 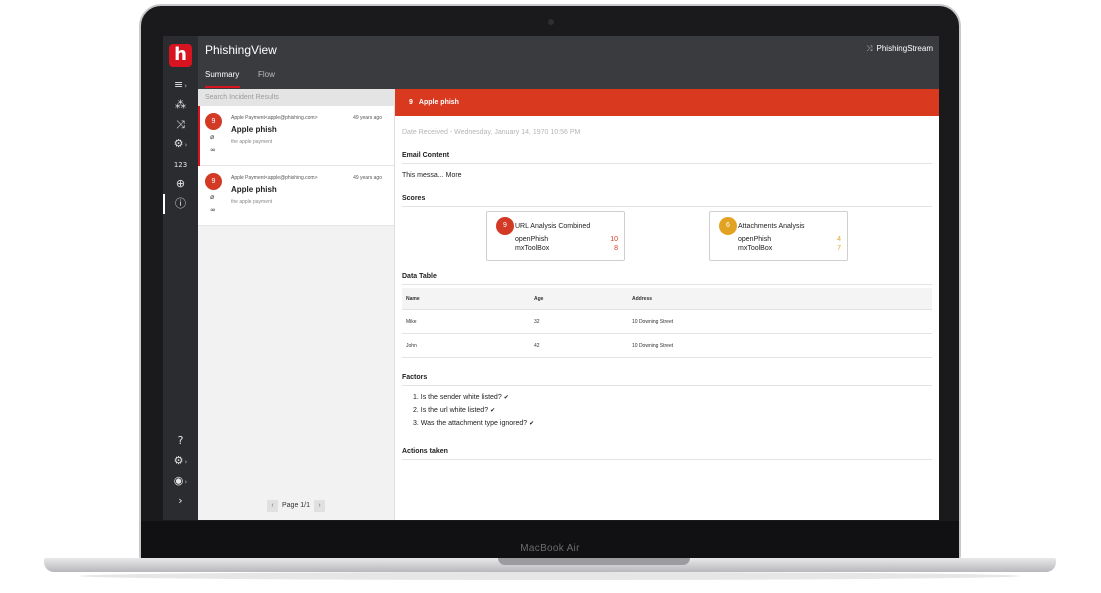 I want to click on gear-icon: ⚙, so click(x=178, y=143).